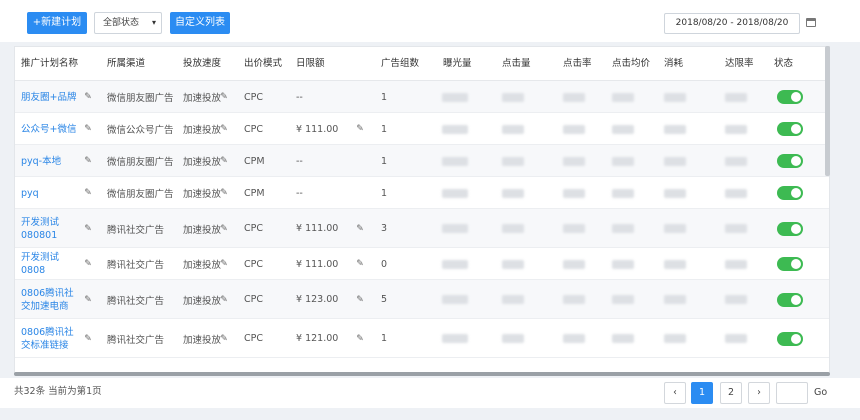  What do you see at coordinates (263, 63) in the screenshot?
I see `column-header: 出价模式` at bounding box center [263, 63].